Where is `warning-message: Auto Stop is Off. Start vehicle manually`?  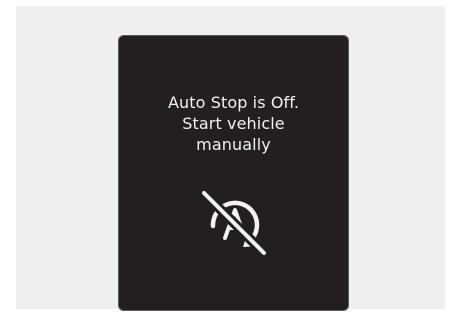 warning-message: Auto Stop is Off. Start vehicle manually is located at coordinates (233, 123).